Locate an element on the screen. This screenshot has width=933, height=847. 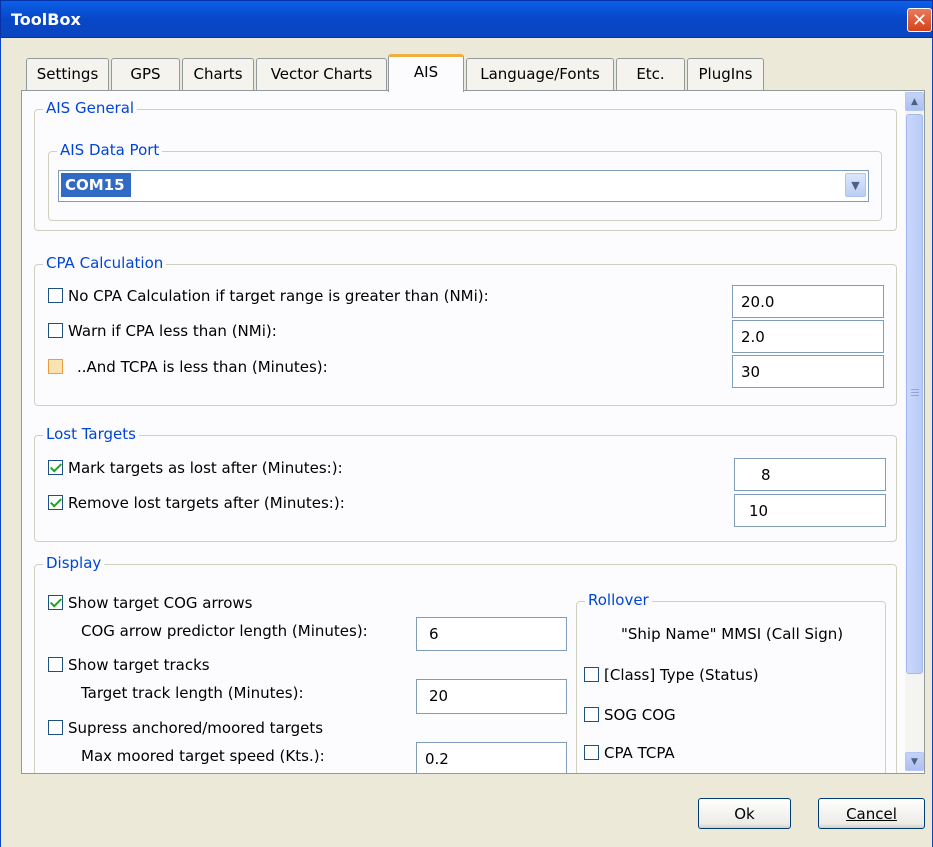
tcpa-checkbox-row: ..And TCPA is less than (Minutes): is located at coordinates (188, 367).